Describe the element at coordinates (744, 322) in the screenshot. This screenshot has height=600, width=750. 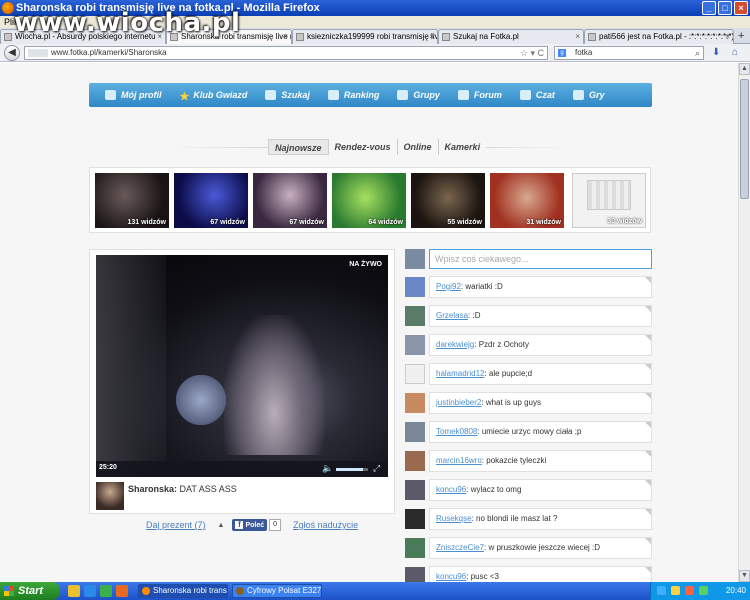
I see `page-scrollbar: ▲ ▼` at that location.